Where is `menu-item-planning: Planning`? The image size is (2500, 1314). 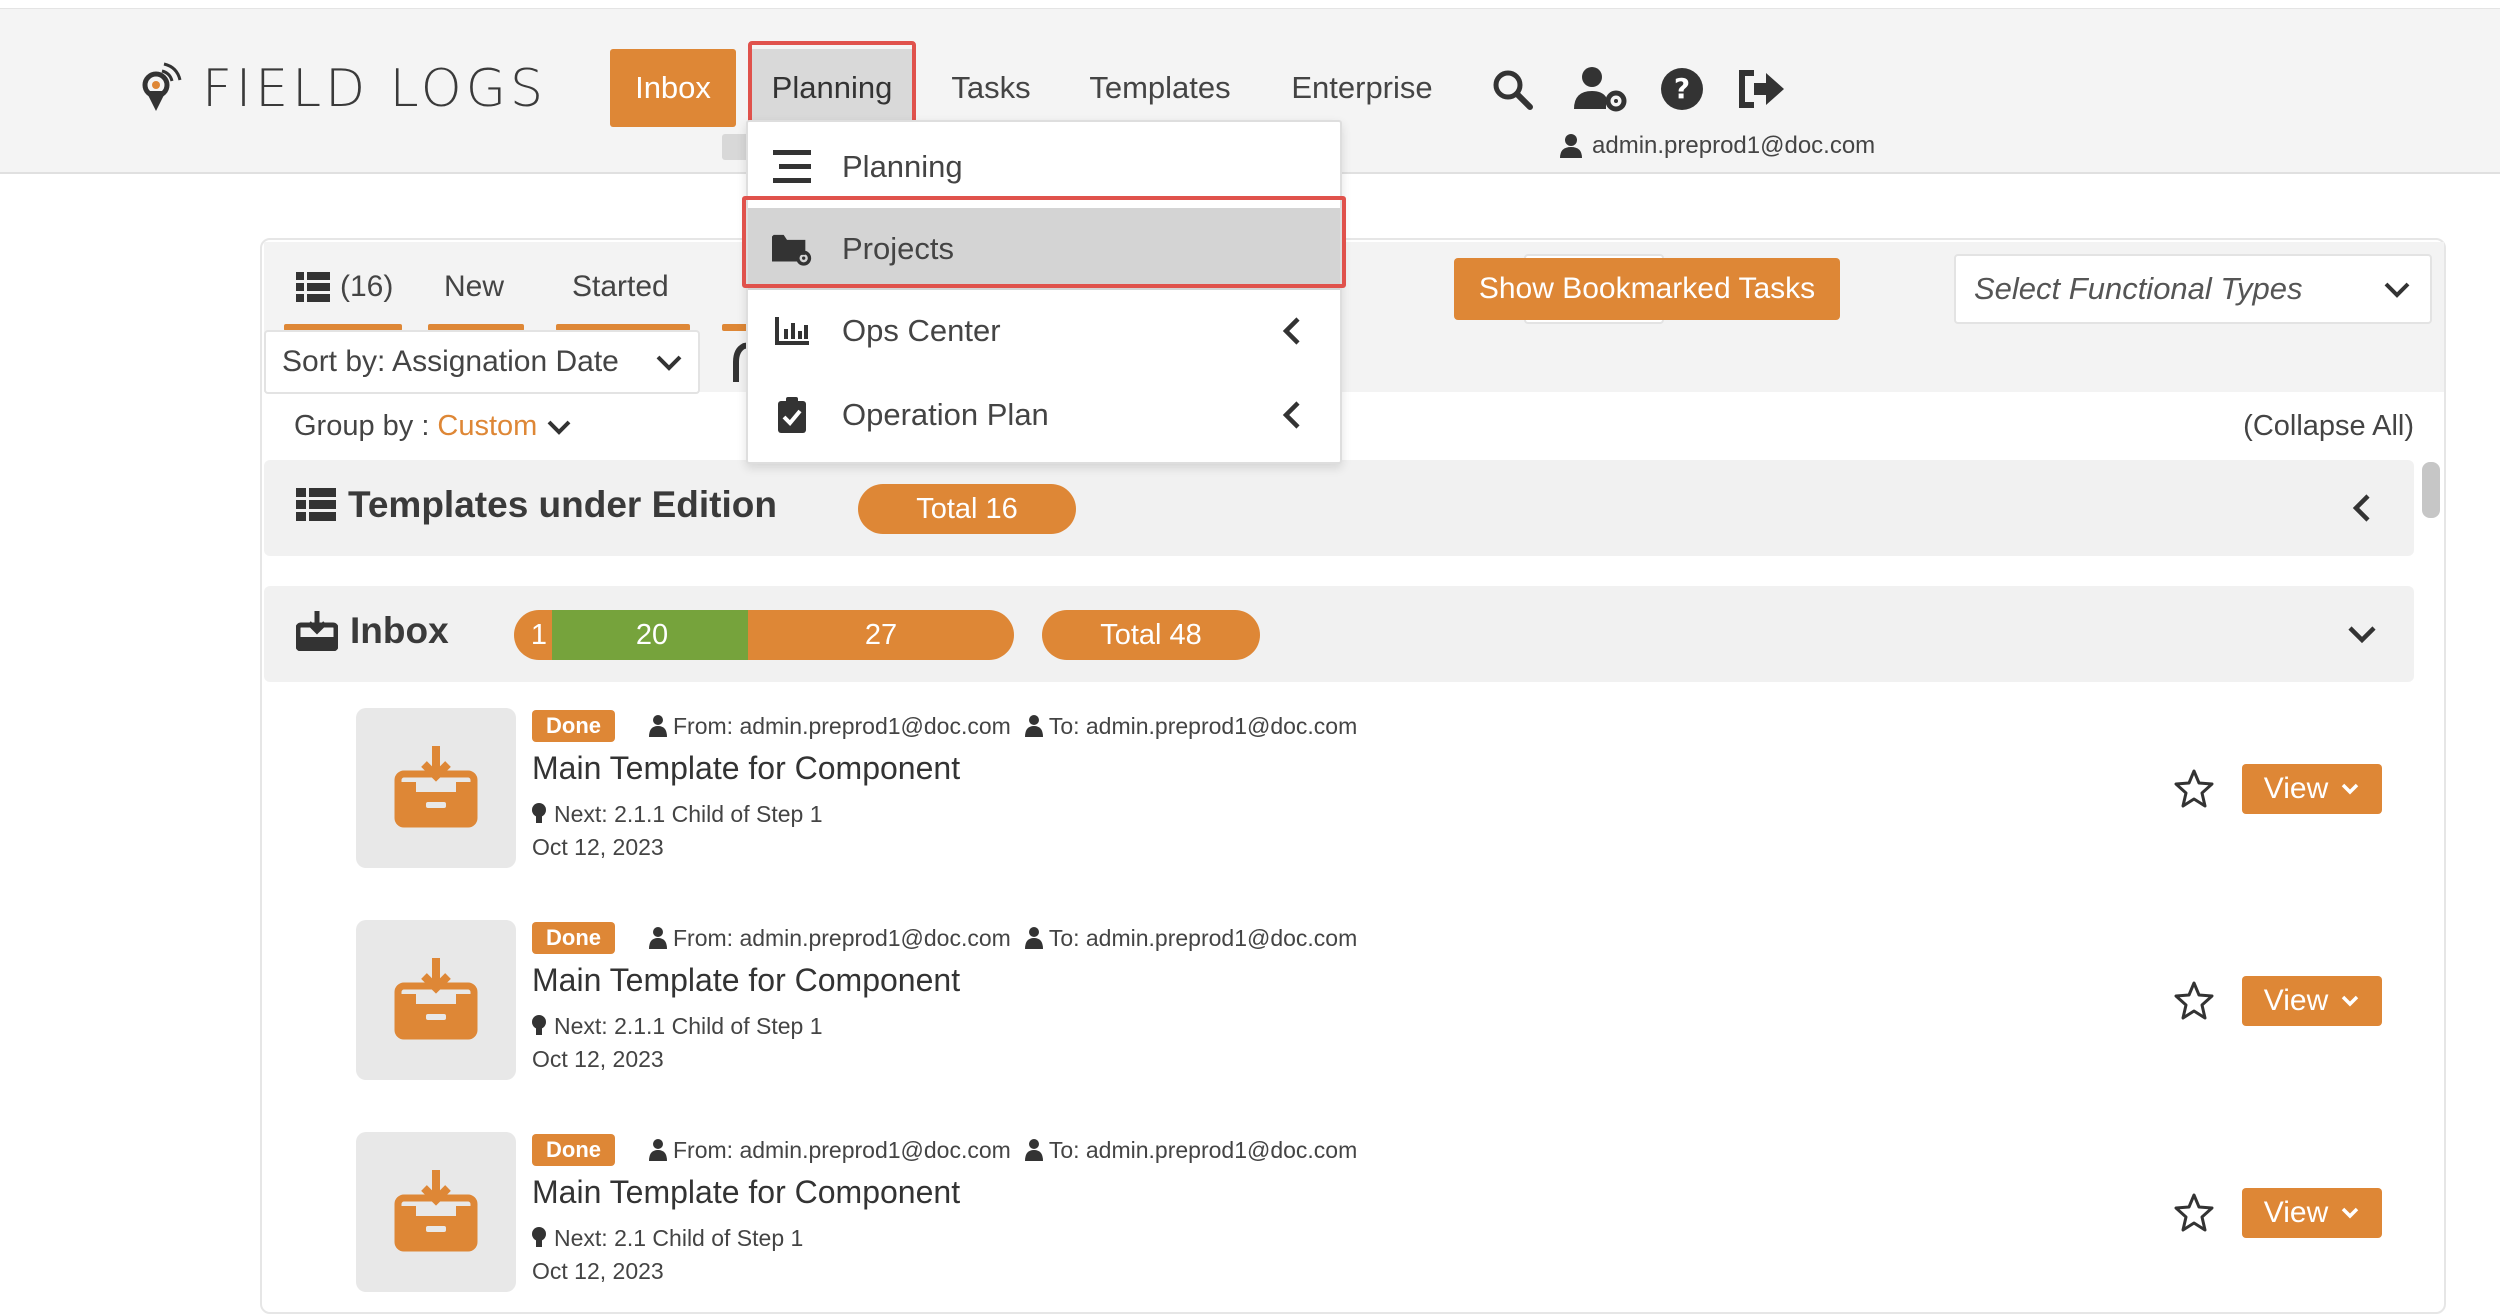
menu-item-planning: Planning is located at coordinates (1044, 167).